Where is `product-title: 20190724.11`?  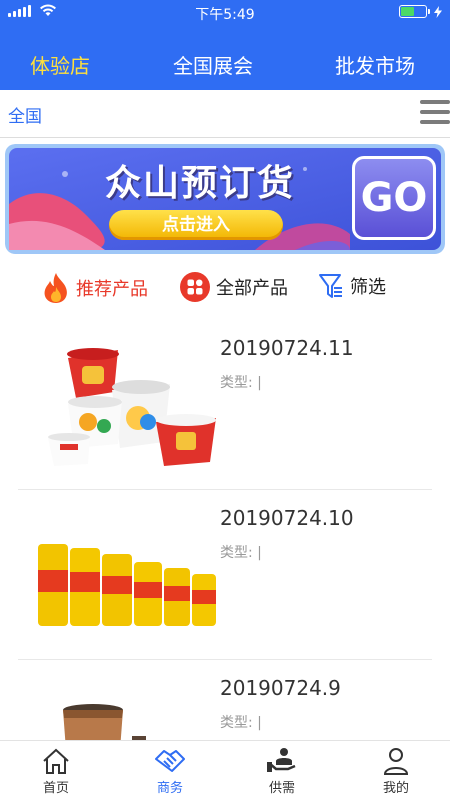 product-title: 20190724.11 is located at coordinates (287, 348).